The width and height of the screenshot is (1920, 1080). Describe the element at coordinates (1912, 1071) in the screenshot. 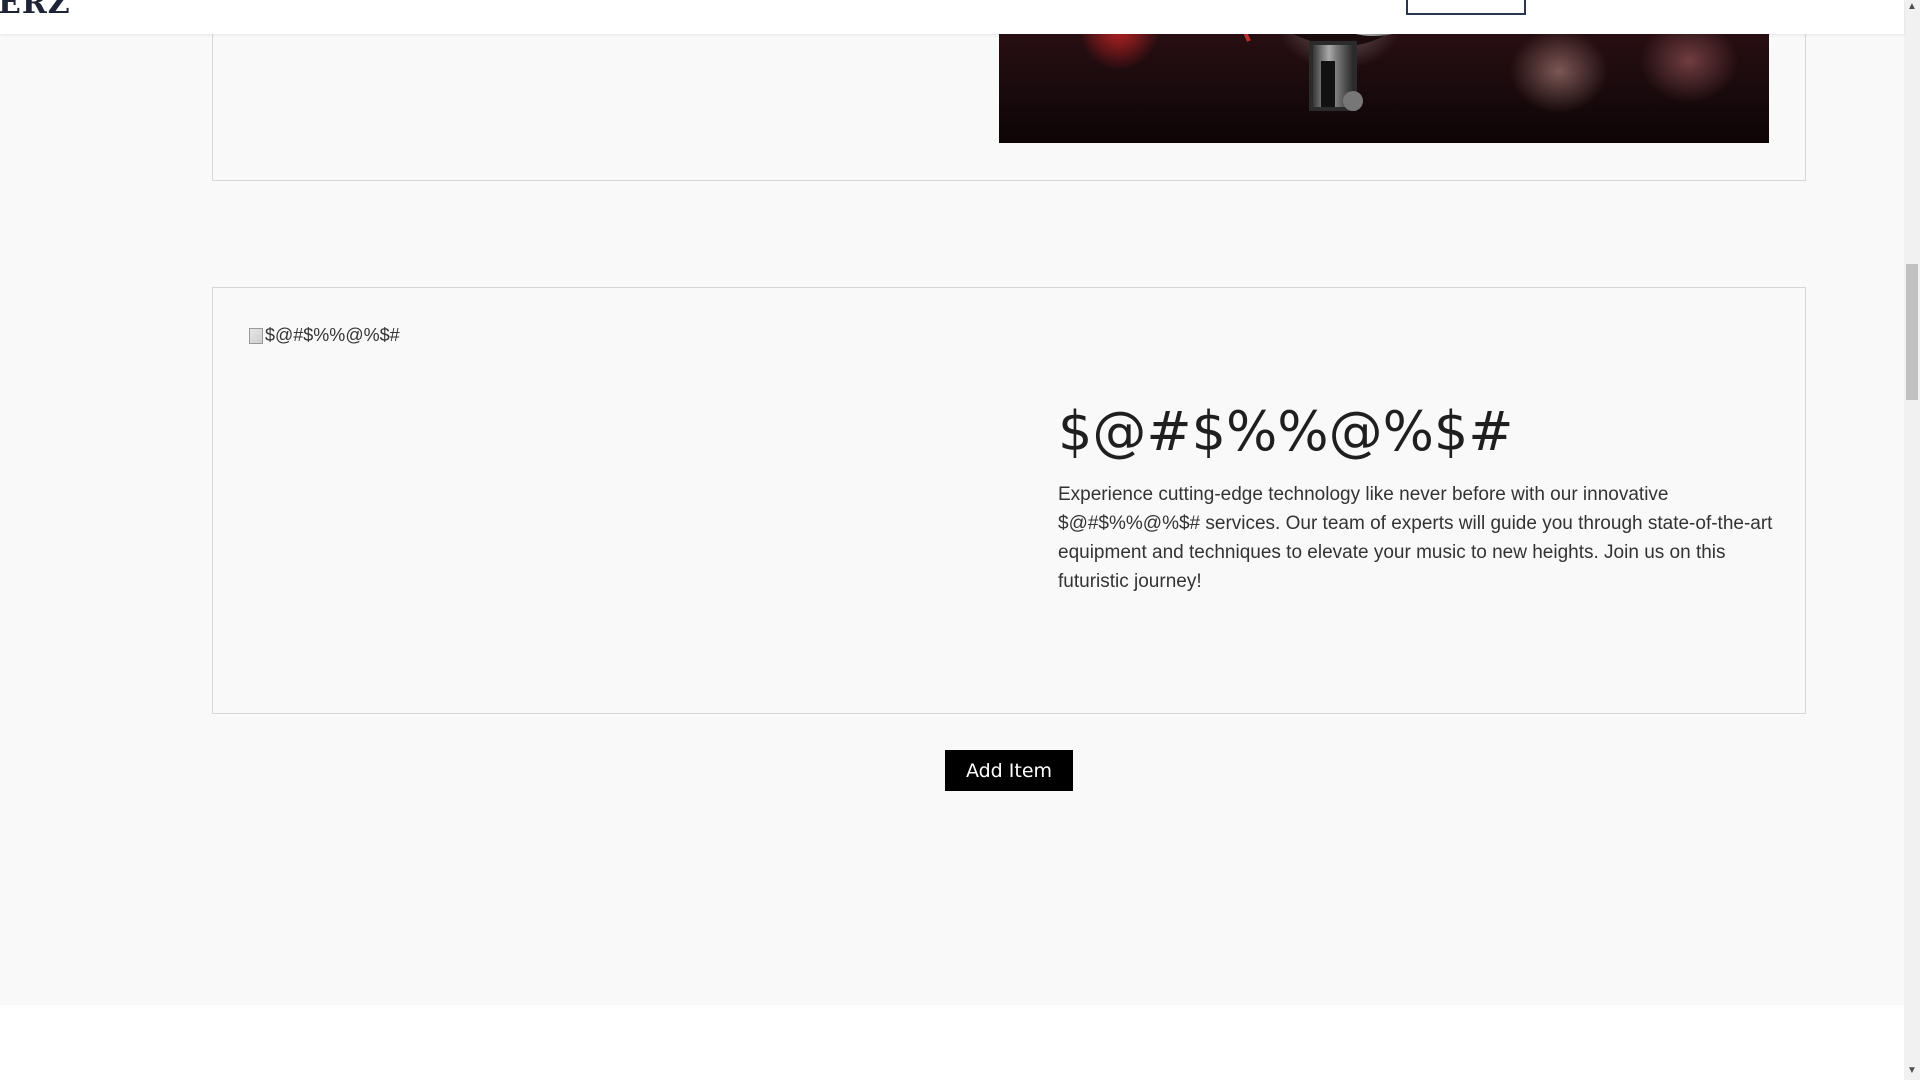

I see `arrow-down-icon: ▼` at that location.